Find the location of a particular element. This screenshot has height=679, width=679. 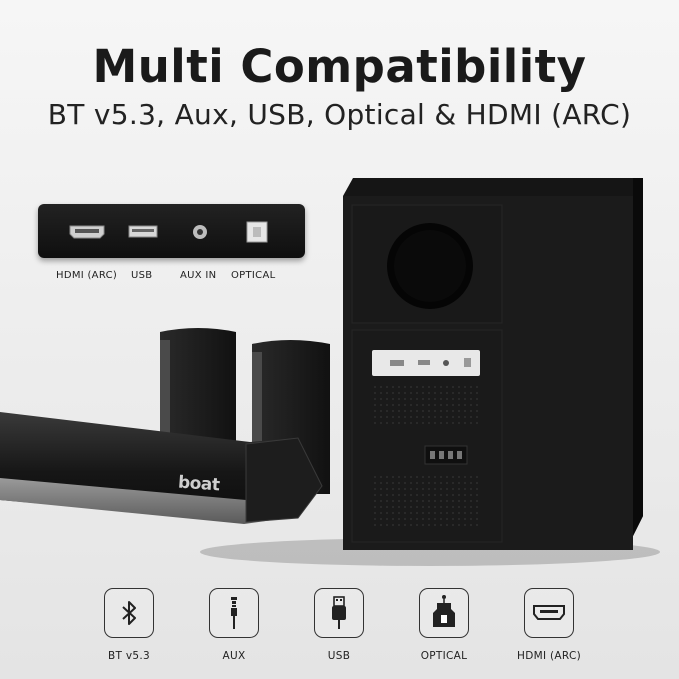

aux-jack-icon is located at coordinates (234, 613).